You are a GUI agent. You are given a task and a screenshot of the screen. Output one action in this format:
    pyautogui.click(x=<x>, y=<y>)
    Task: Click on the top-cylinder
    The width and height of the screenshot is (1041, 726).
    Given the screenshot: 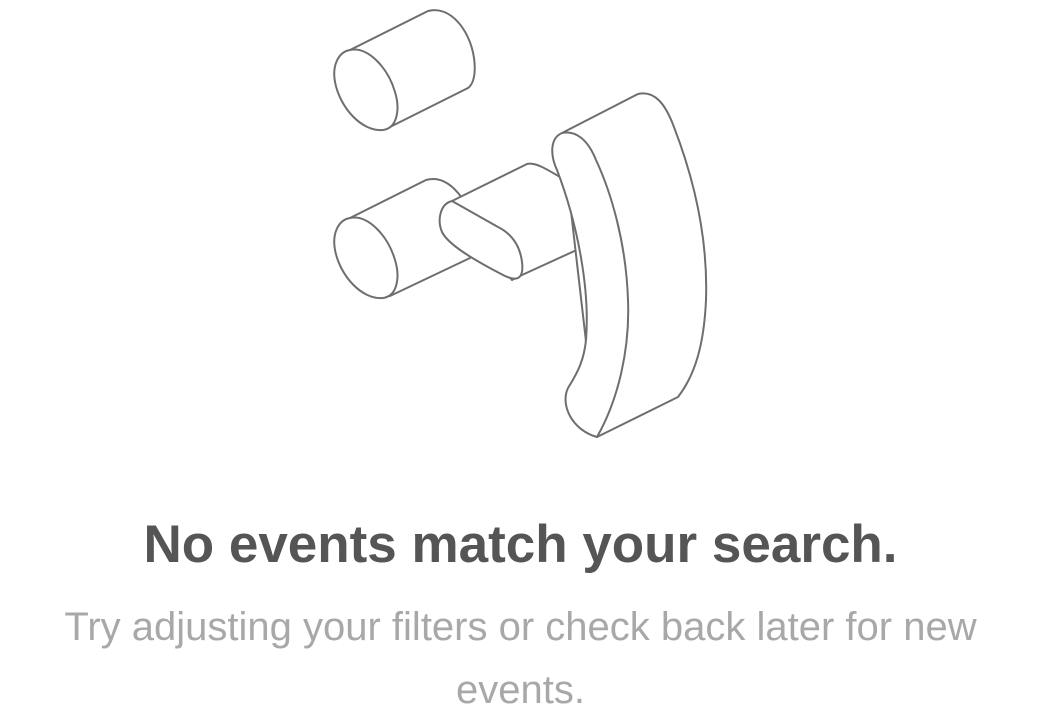 What is the action you would take?
    pyautogui.click(x=404, y=70)
    